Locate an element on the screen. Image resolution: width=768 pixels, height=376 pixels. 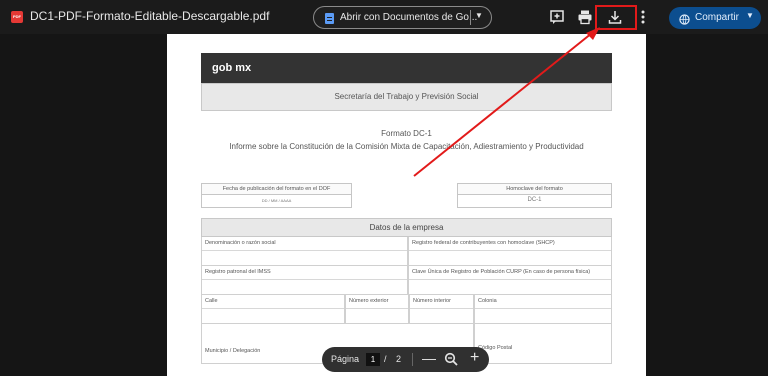
pager-divider is located at coordinates (412, 359).